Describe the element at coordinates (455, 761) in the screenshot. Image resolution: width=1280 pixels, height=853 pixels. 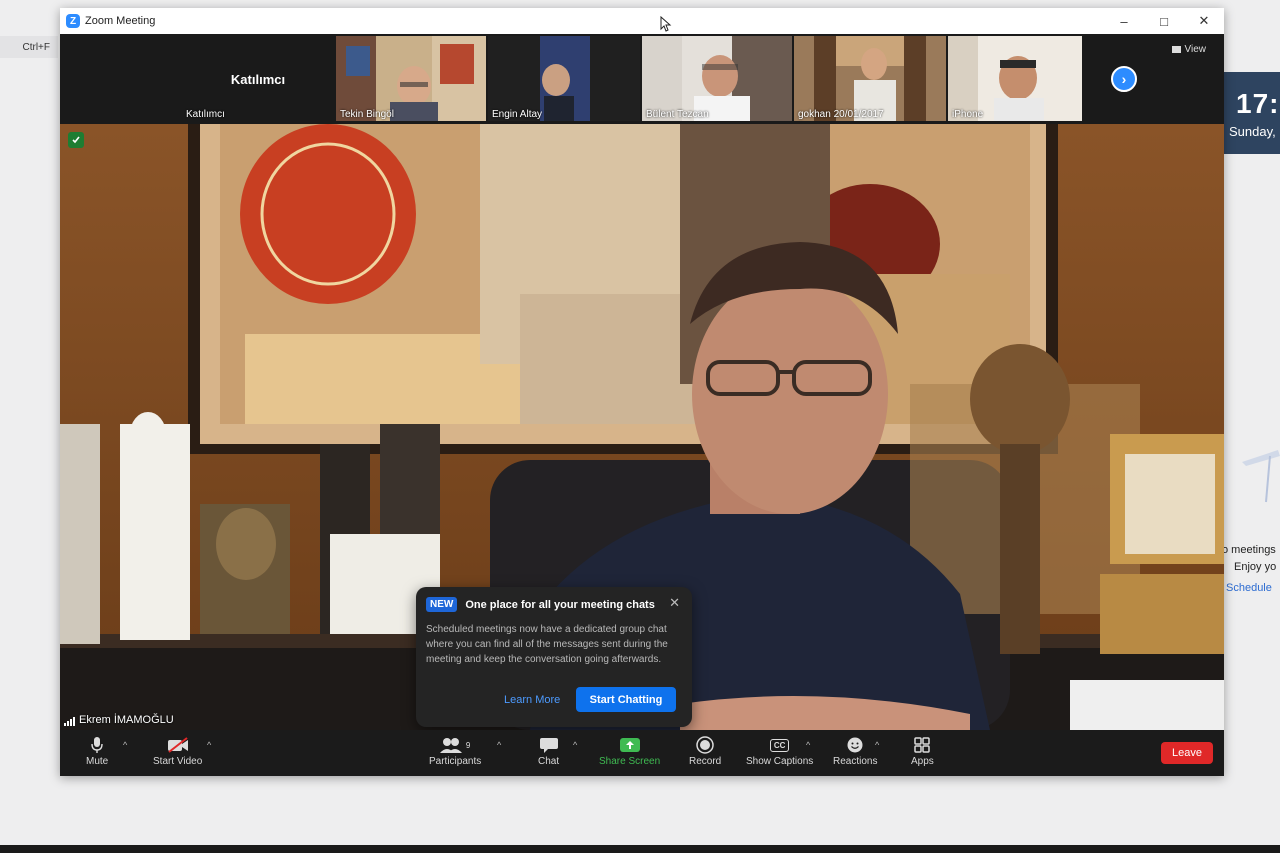
I see `participants-label: Participants` at that location.